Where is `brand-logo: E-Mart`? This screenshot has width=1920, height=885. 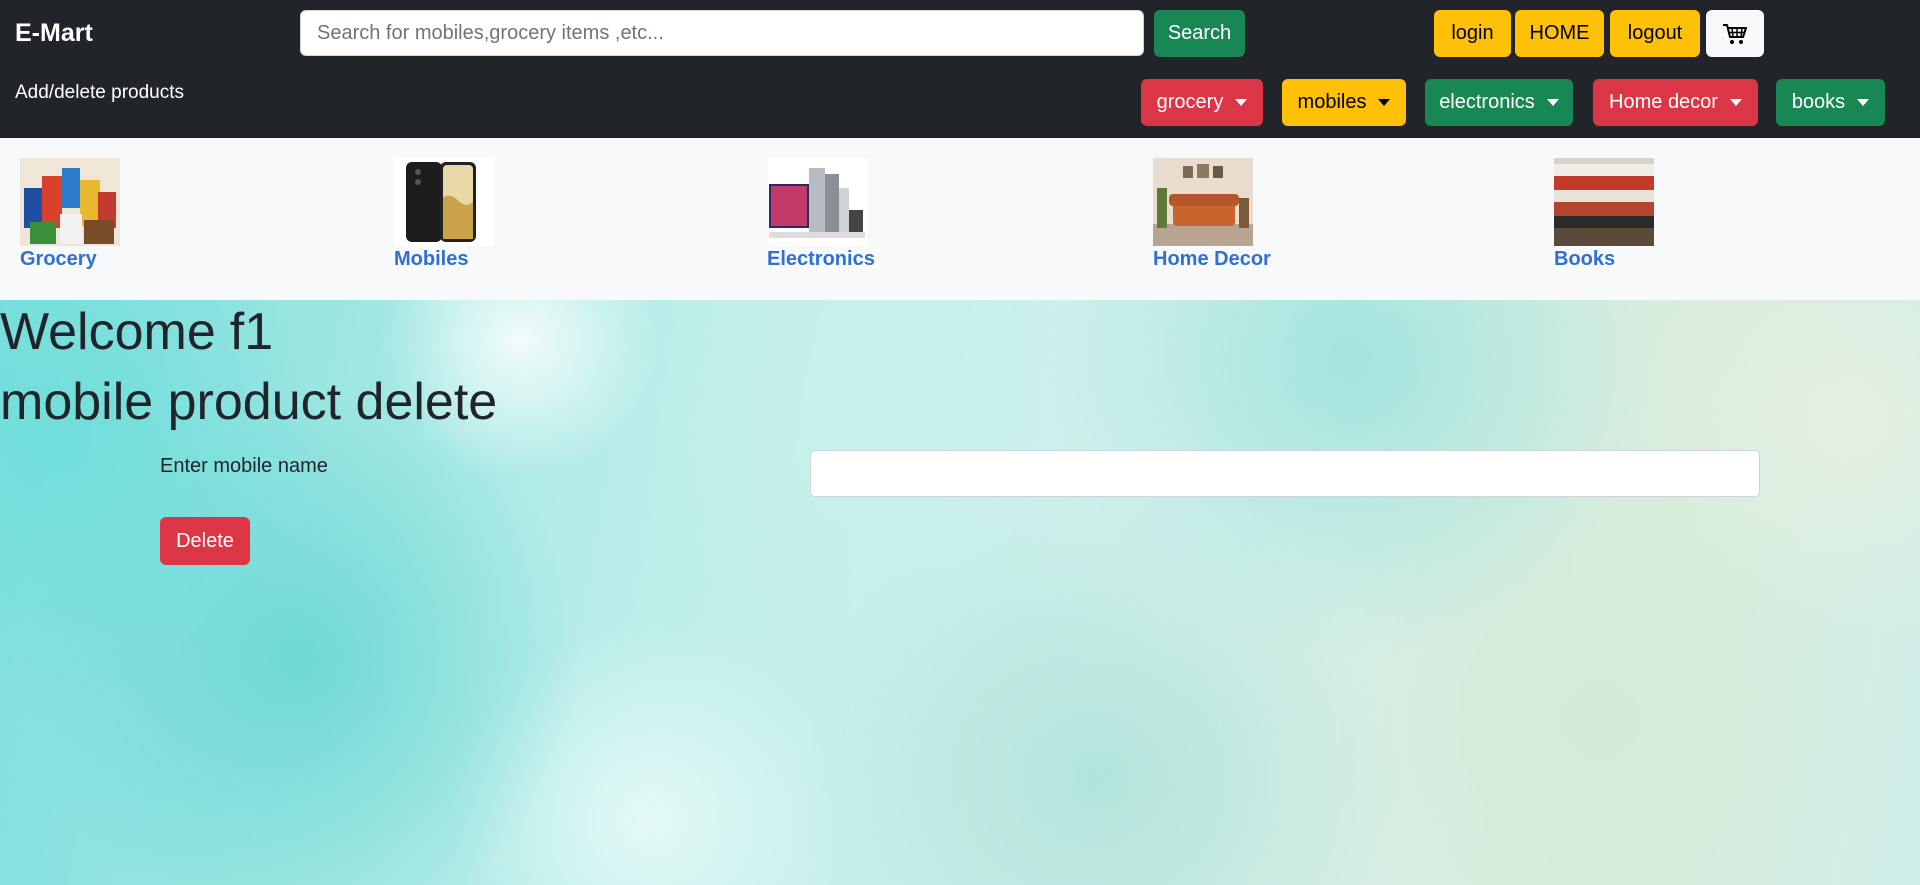 brand-logo: E-Mart is located at coordinates (54, 33).